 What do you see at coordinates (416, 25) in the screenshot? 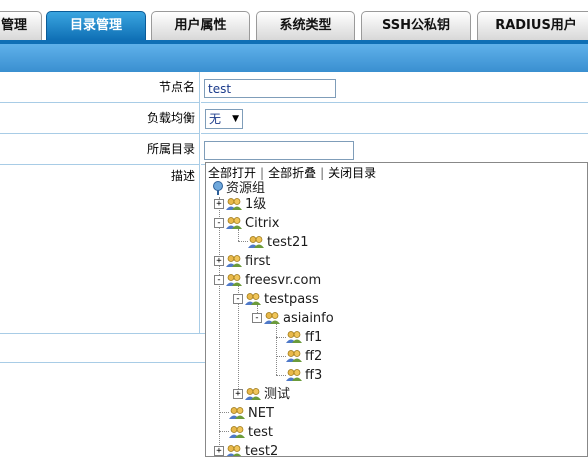
I see `tab-ssh-keys: SSH公私钥` at bounding box center [416, 25].